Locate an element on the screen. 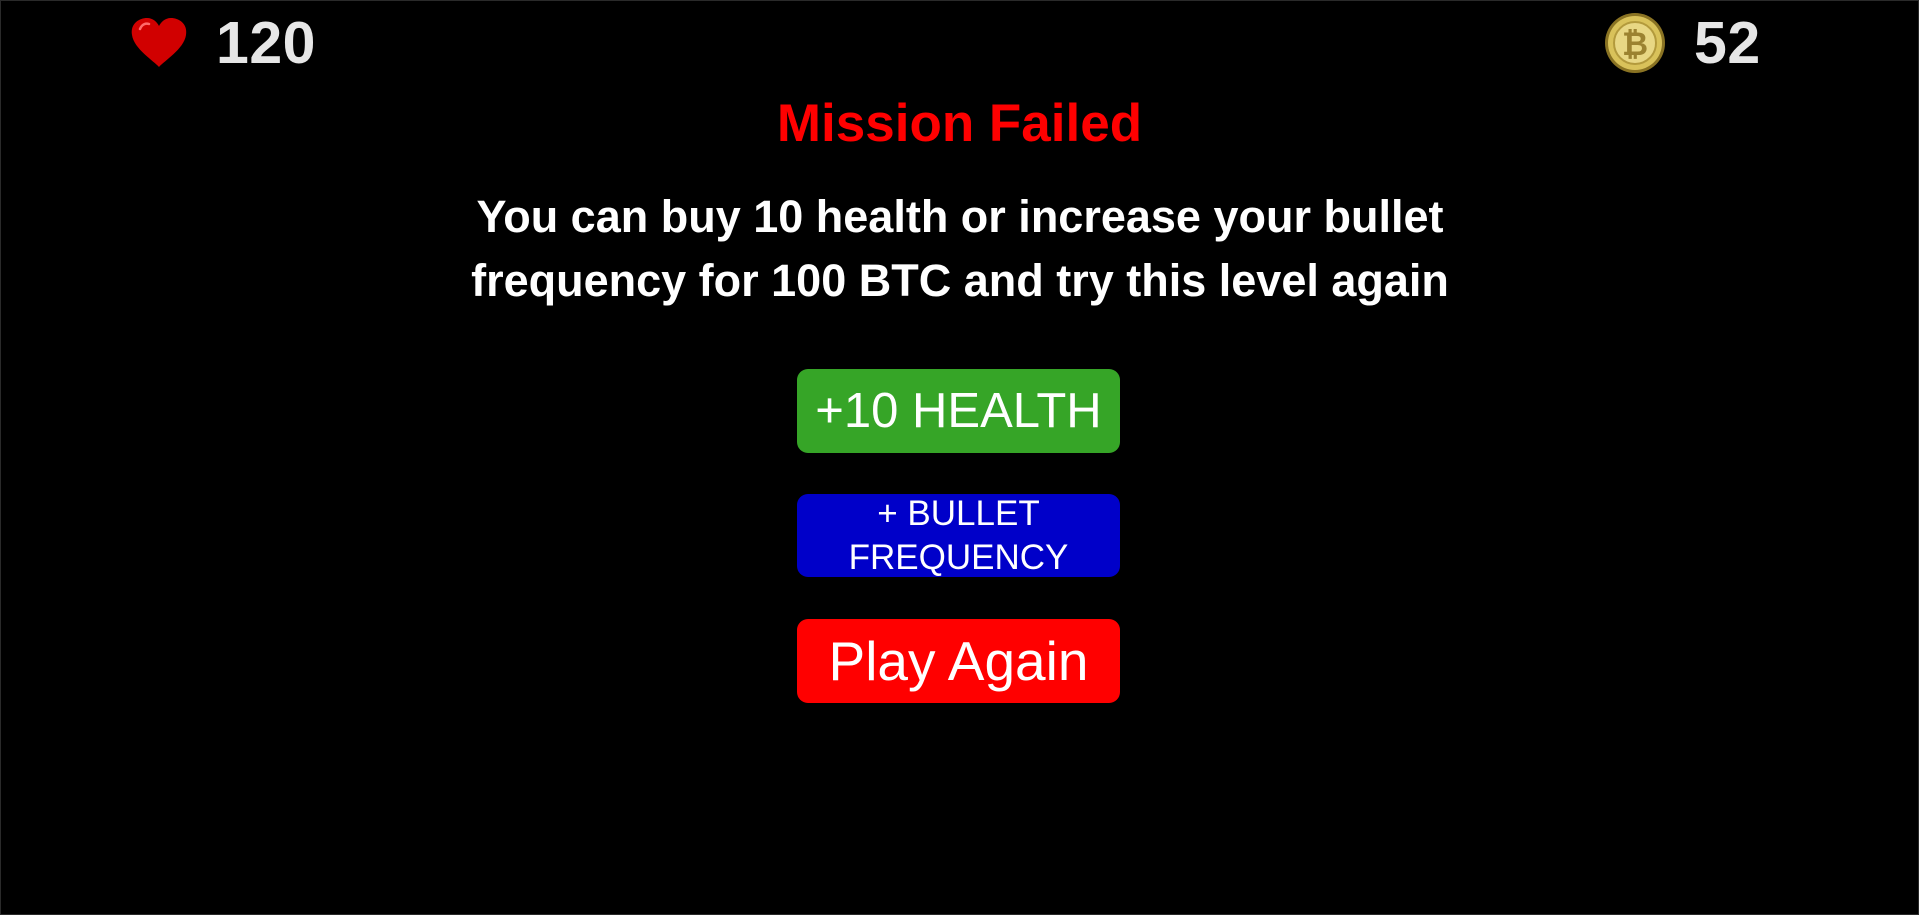 This screenshot has height=915, width=1919. buy-health-label: +10 HEALTH is located at coordinates (958, 411).